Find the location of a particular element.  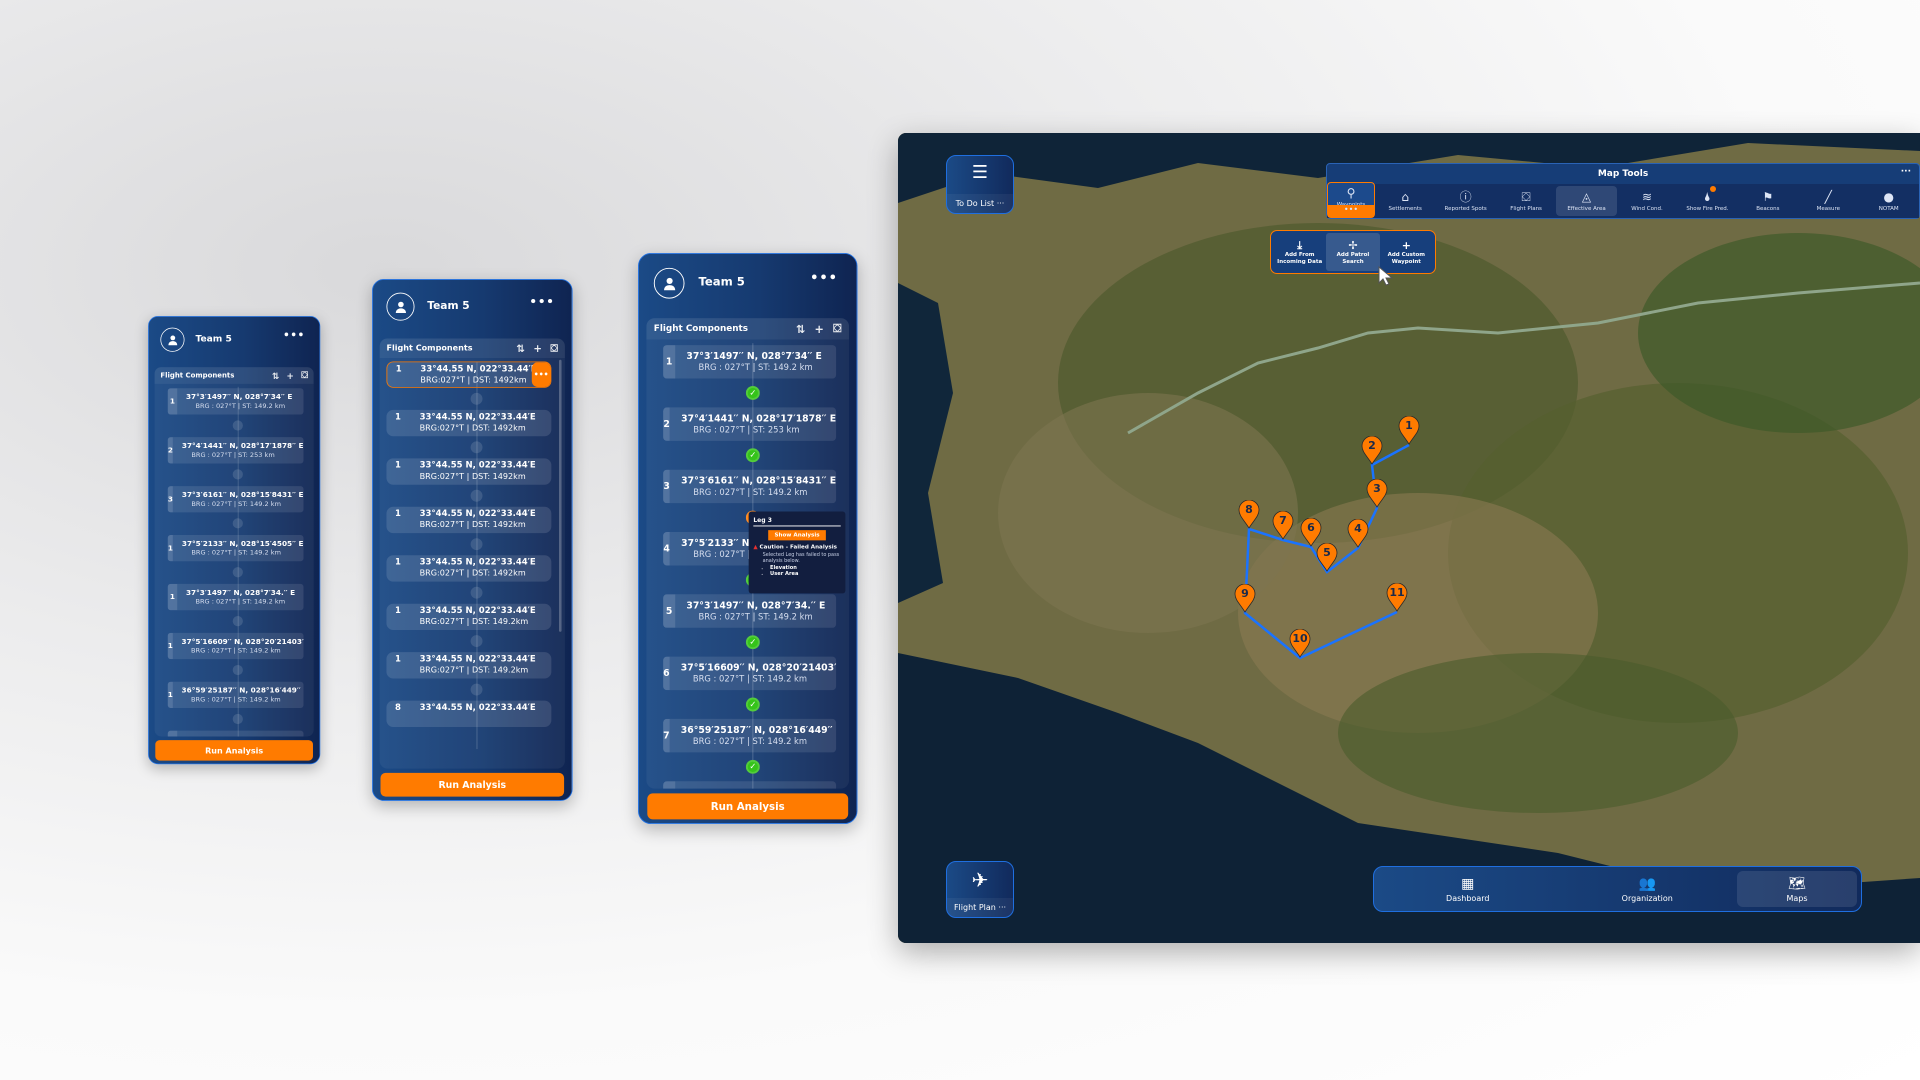

flight-plan-button: ✈ Flight Plan ··· is located at coordinates (980, 889).